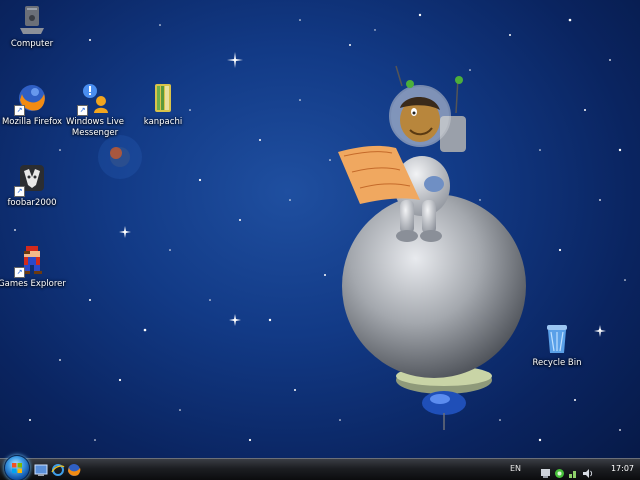 This screenshot has width=640, height=480. I want to click on show-desktop-icon, so click(41, 469).